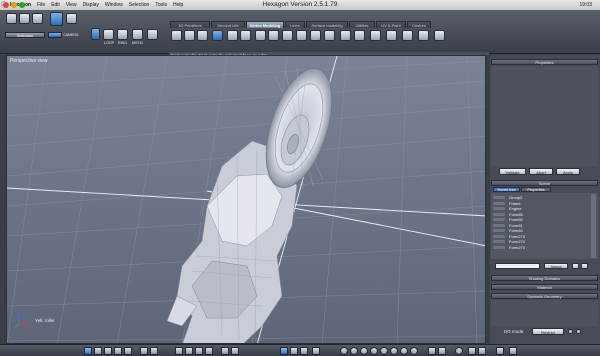 Image resolution: width=600 pixels, height=356 pixels. What do you see at coordinates (55, 35) in the screenshot?
I see `select-mode-button` at bounding box center [55, 35].